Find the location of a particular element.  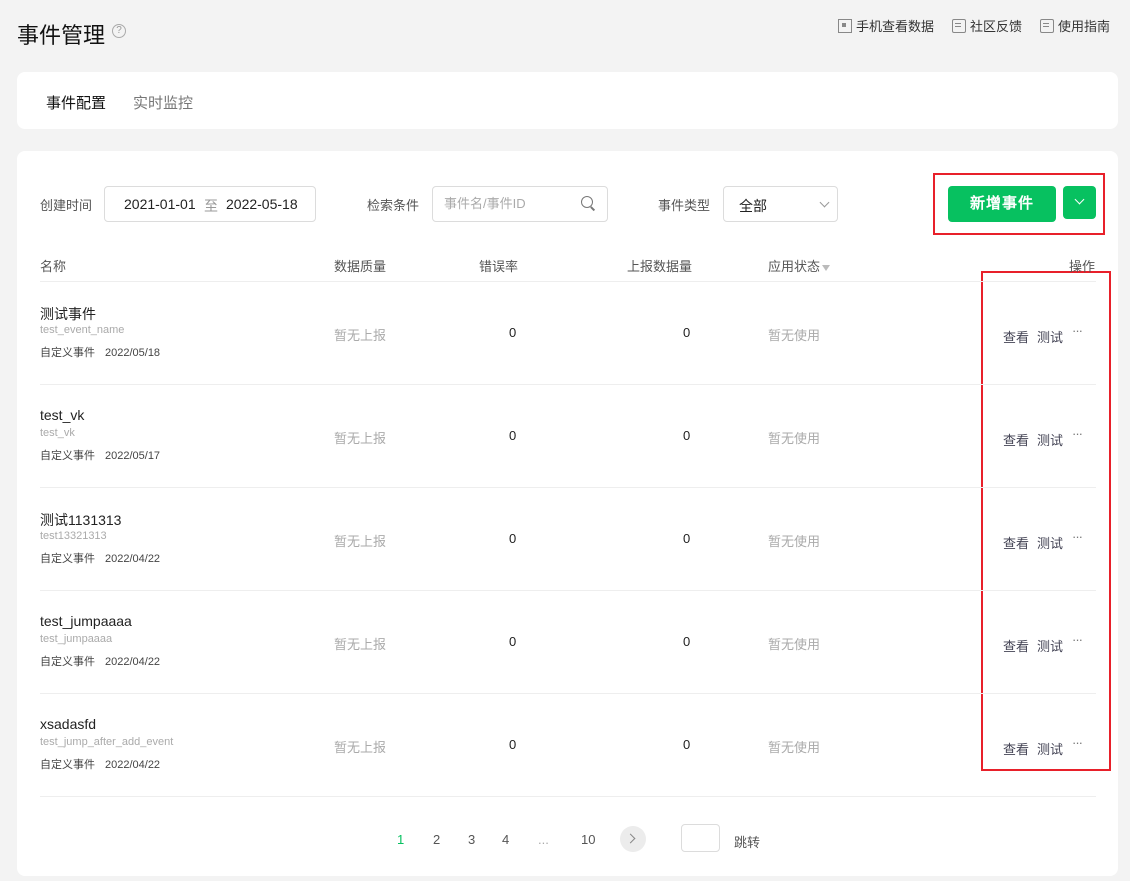

event-date: 2022/05/18 is located at coordinates (133, 353).